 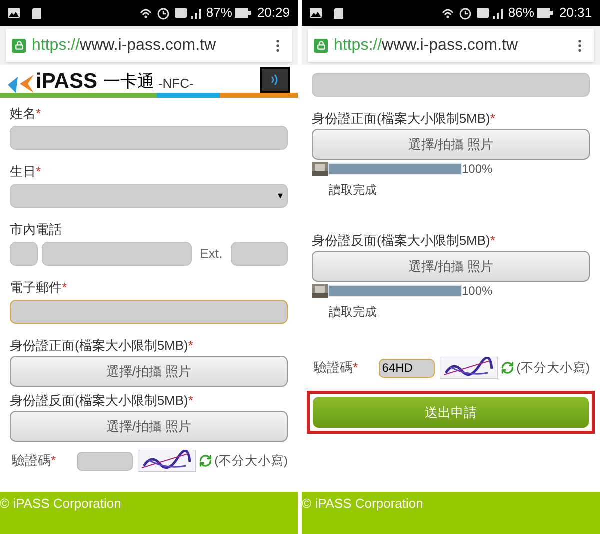 What do you see at coordinates (26, 114) in the screenshot?
I see `field-label: 姓名*` at bounding box center [26, 114].